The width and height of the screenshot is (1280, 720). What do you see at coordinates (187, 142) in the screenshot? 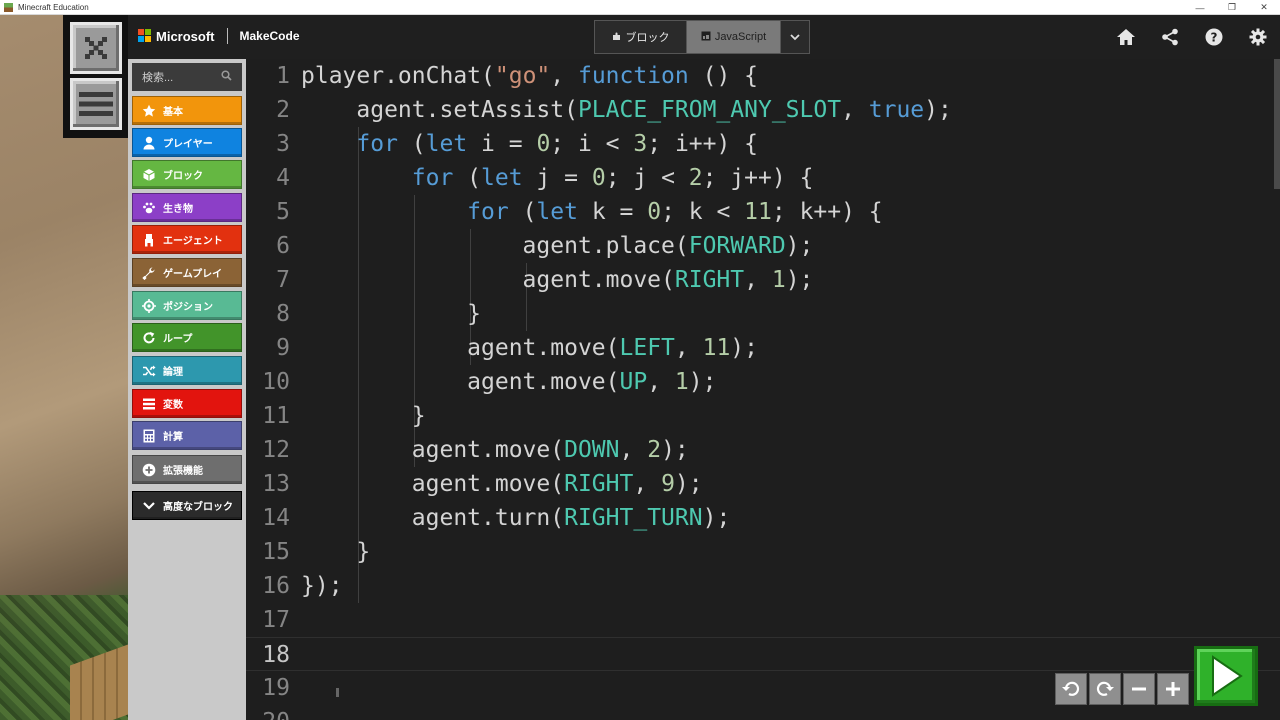
I see `category-player: プレイヤー` at bounding box center [187, 142].